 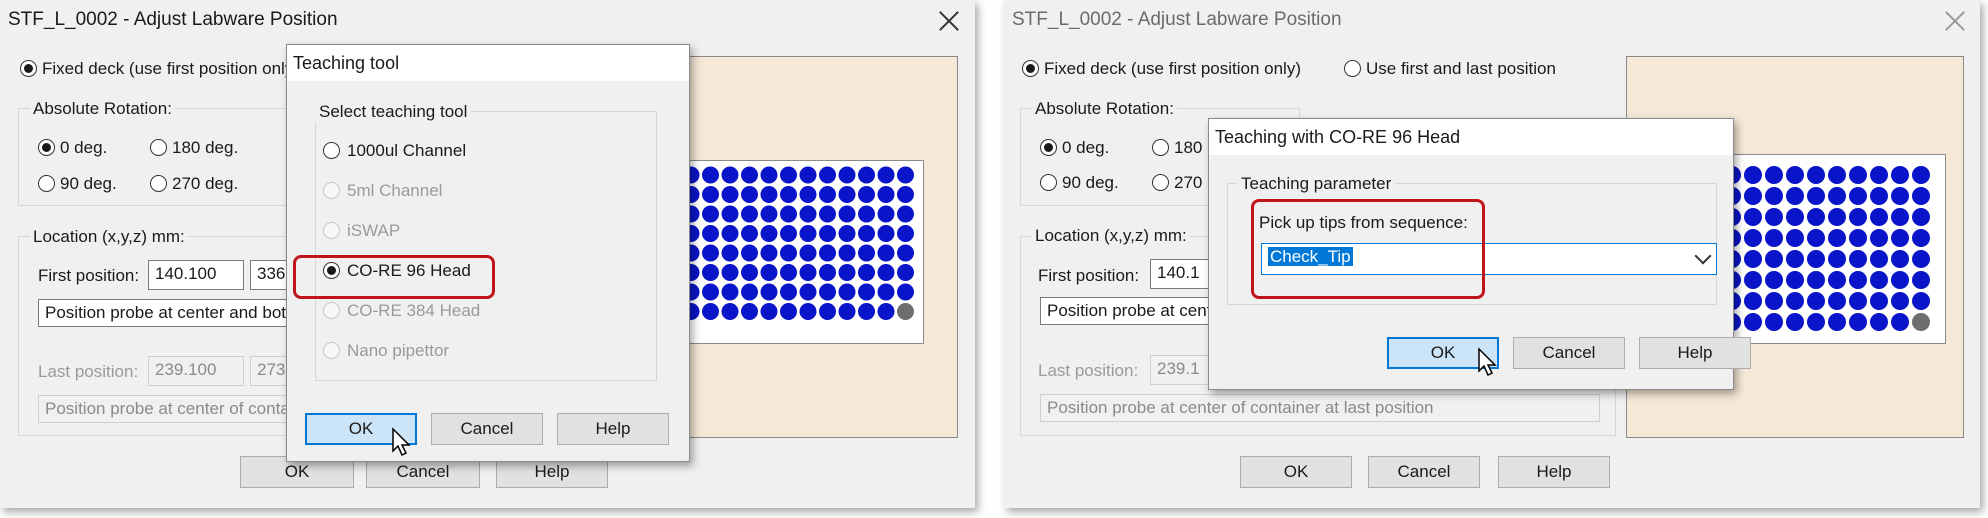 What do you see at coordinates (487, 429) in the screenshot?
I see `teaching-tool-cancel-button: Cancel` at bounding box center [487, 429].